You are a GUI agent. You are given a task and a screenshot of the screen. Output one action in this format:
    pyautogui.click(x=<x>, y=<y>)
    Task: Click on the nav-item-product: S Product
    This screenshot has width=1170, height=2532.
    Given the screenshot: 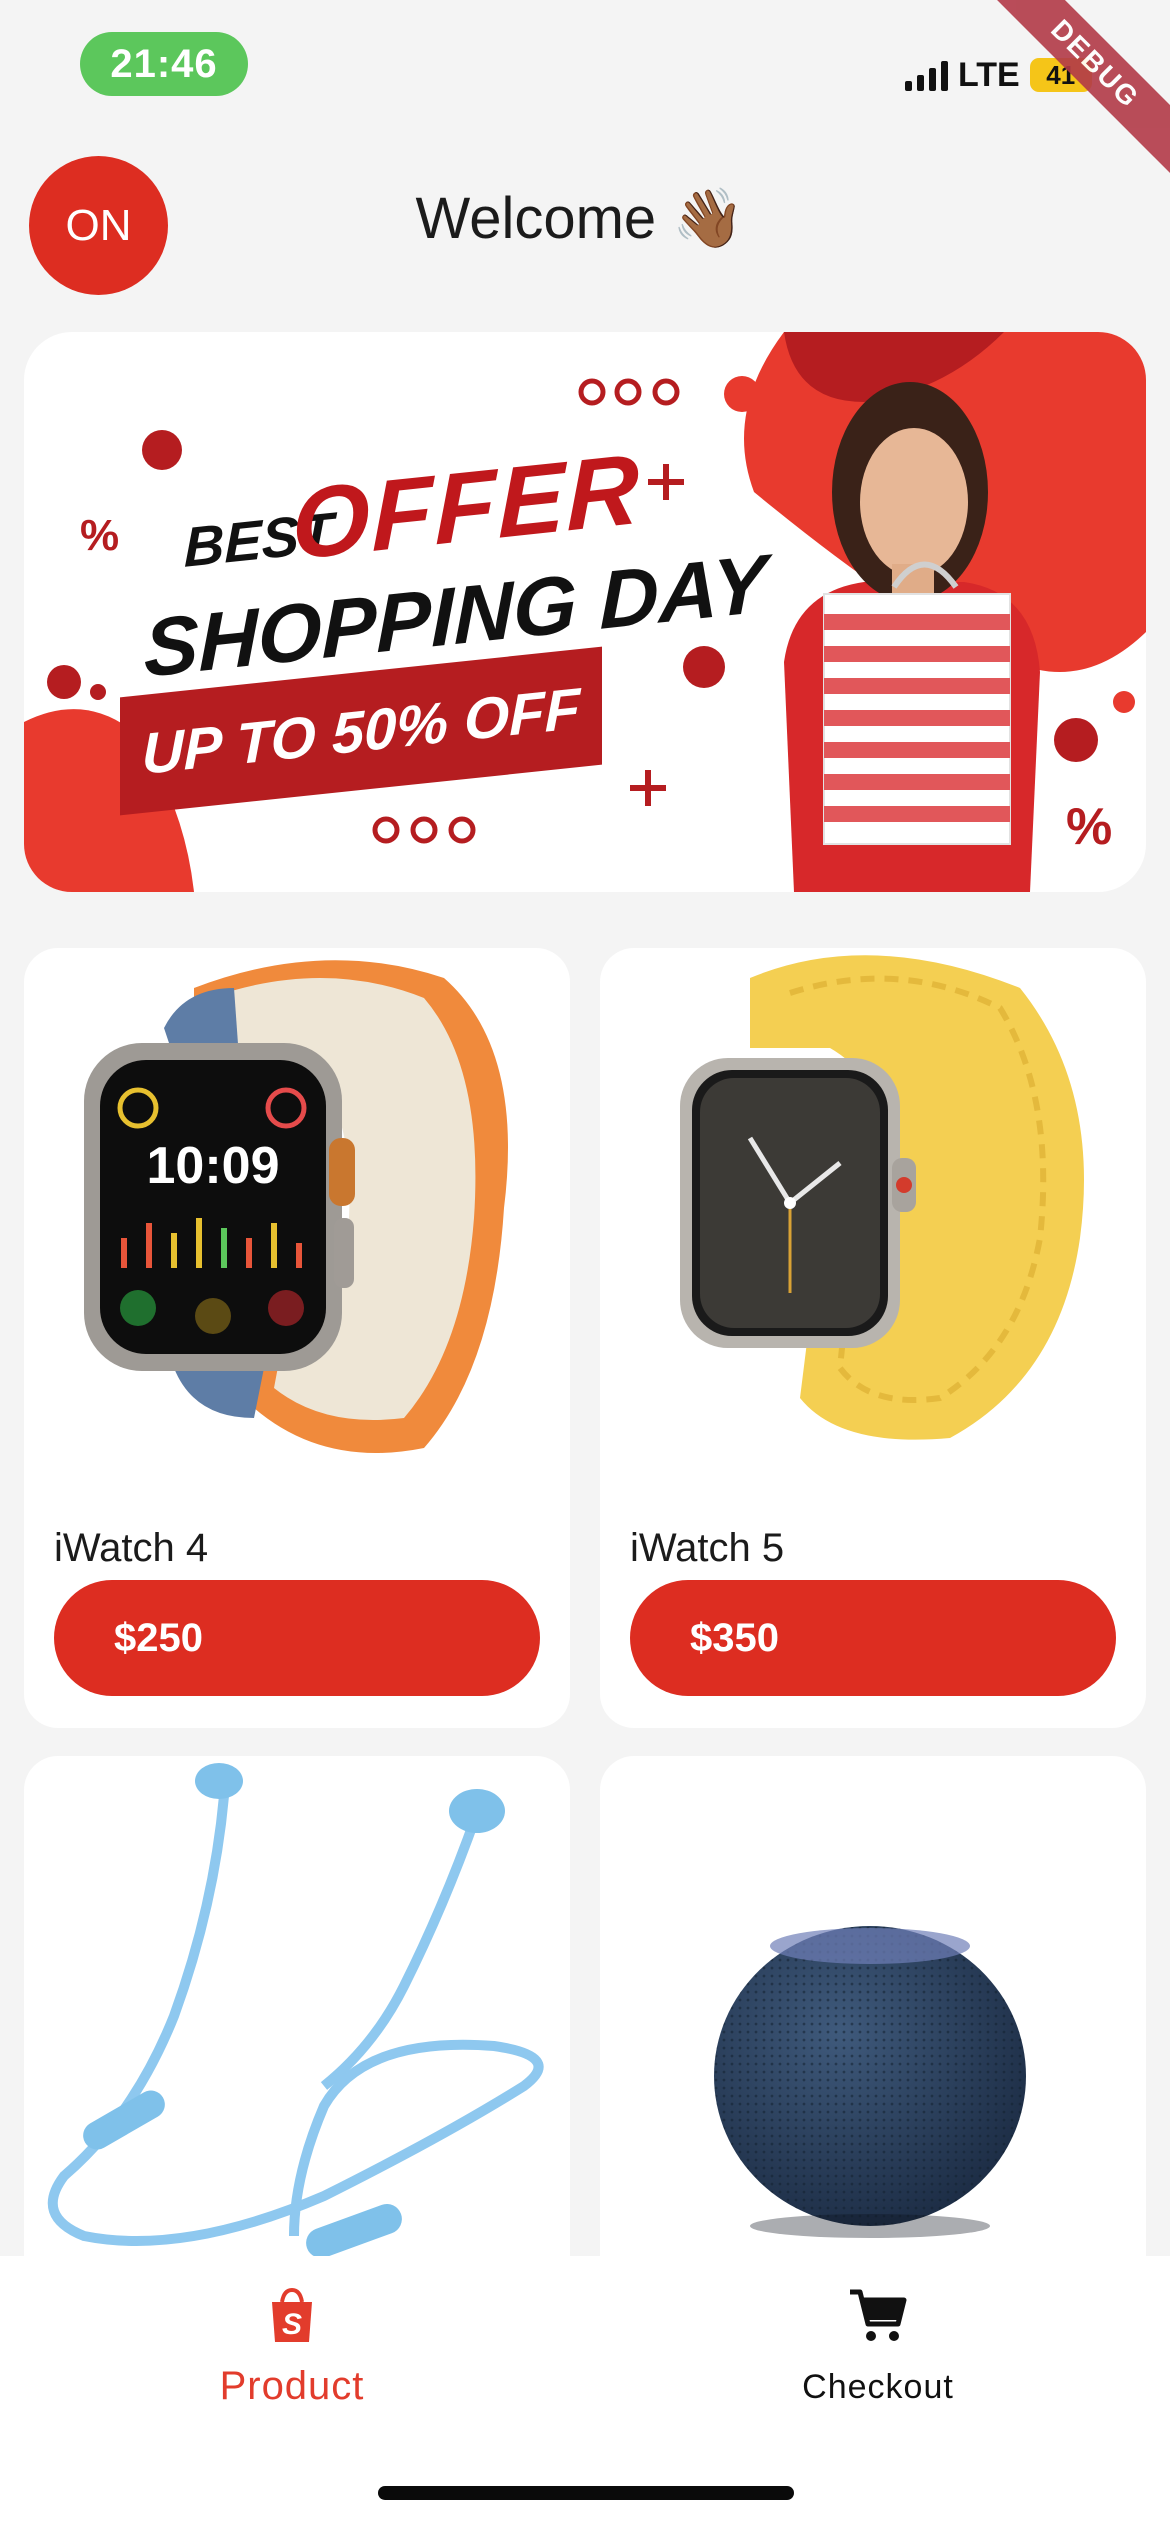 What is the action you would take?
    pyautogui.click(x=292, y=2361)
    